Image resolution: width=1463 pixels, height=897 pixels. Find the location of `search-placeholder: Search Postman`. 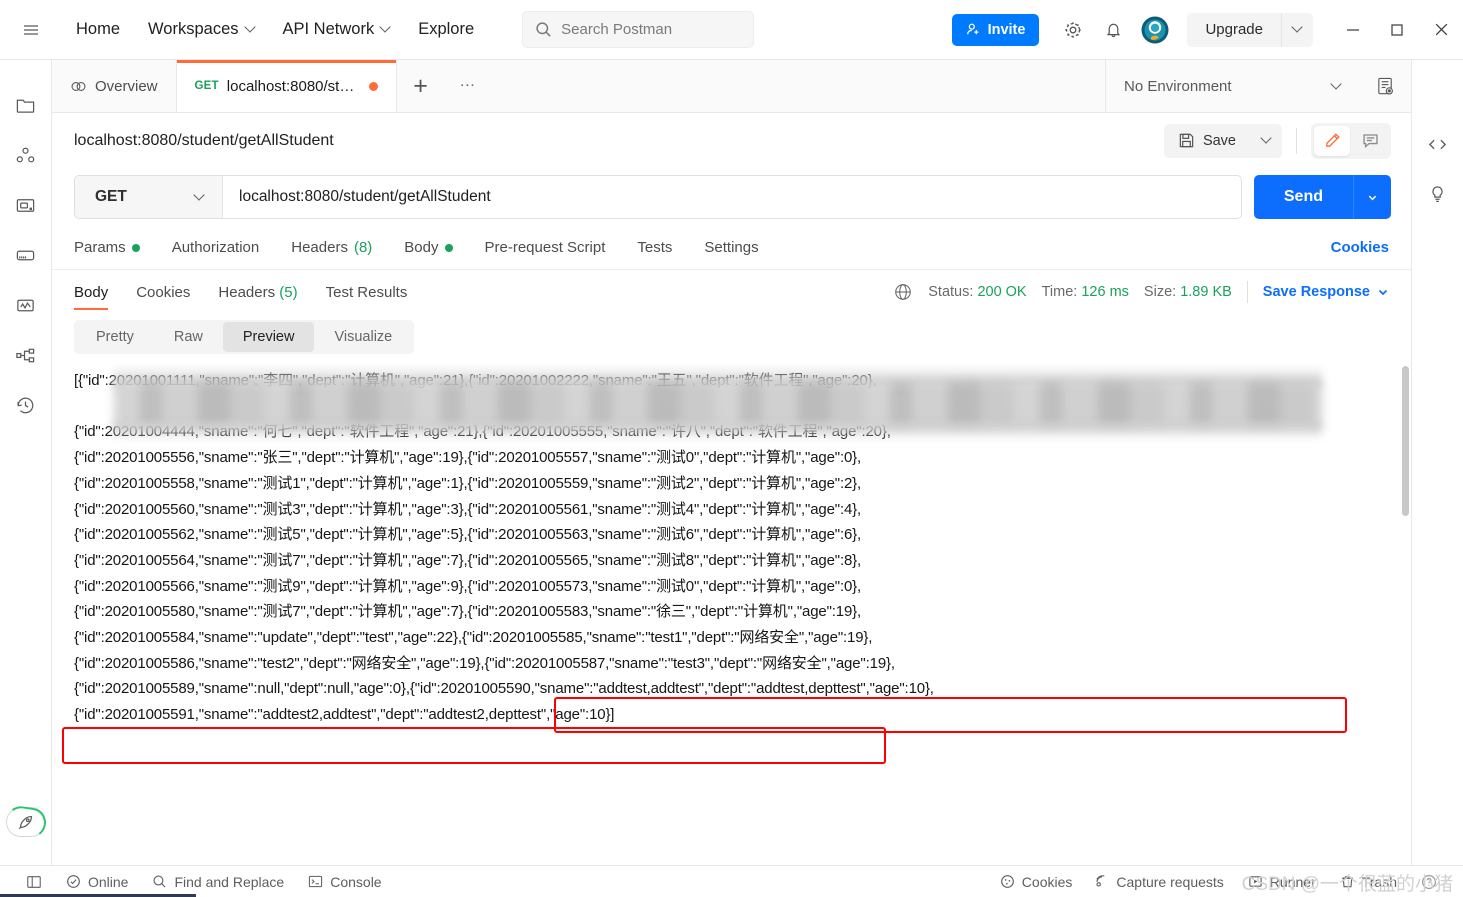

search-placeholder: Search Postman is located at coordinates (617, 29).